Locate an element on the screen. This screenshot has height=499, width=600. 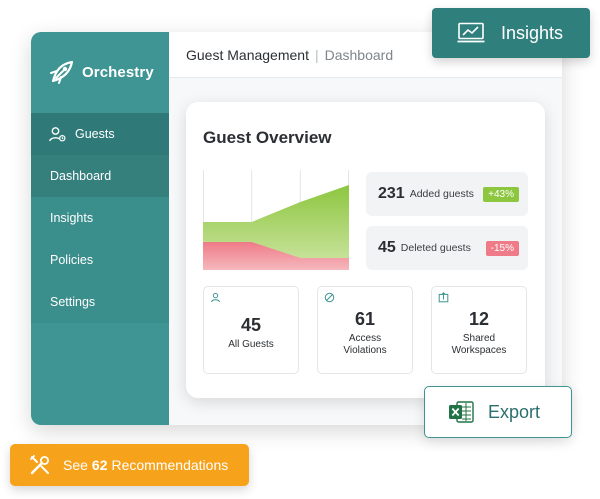
export-button-label: Export is located at coordinates (514, 411).